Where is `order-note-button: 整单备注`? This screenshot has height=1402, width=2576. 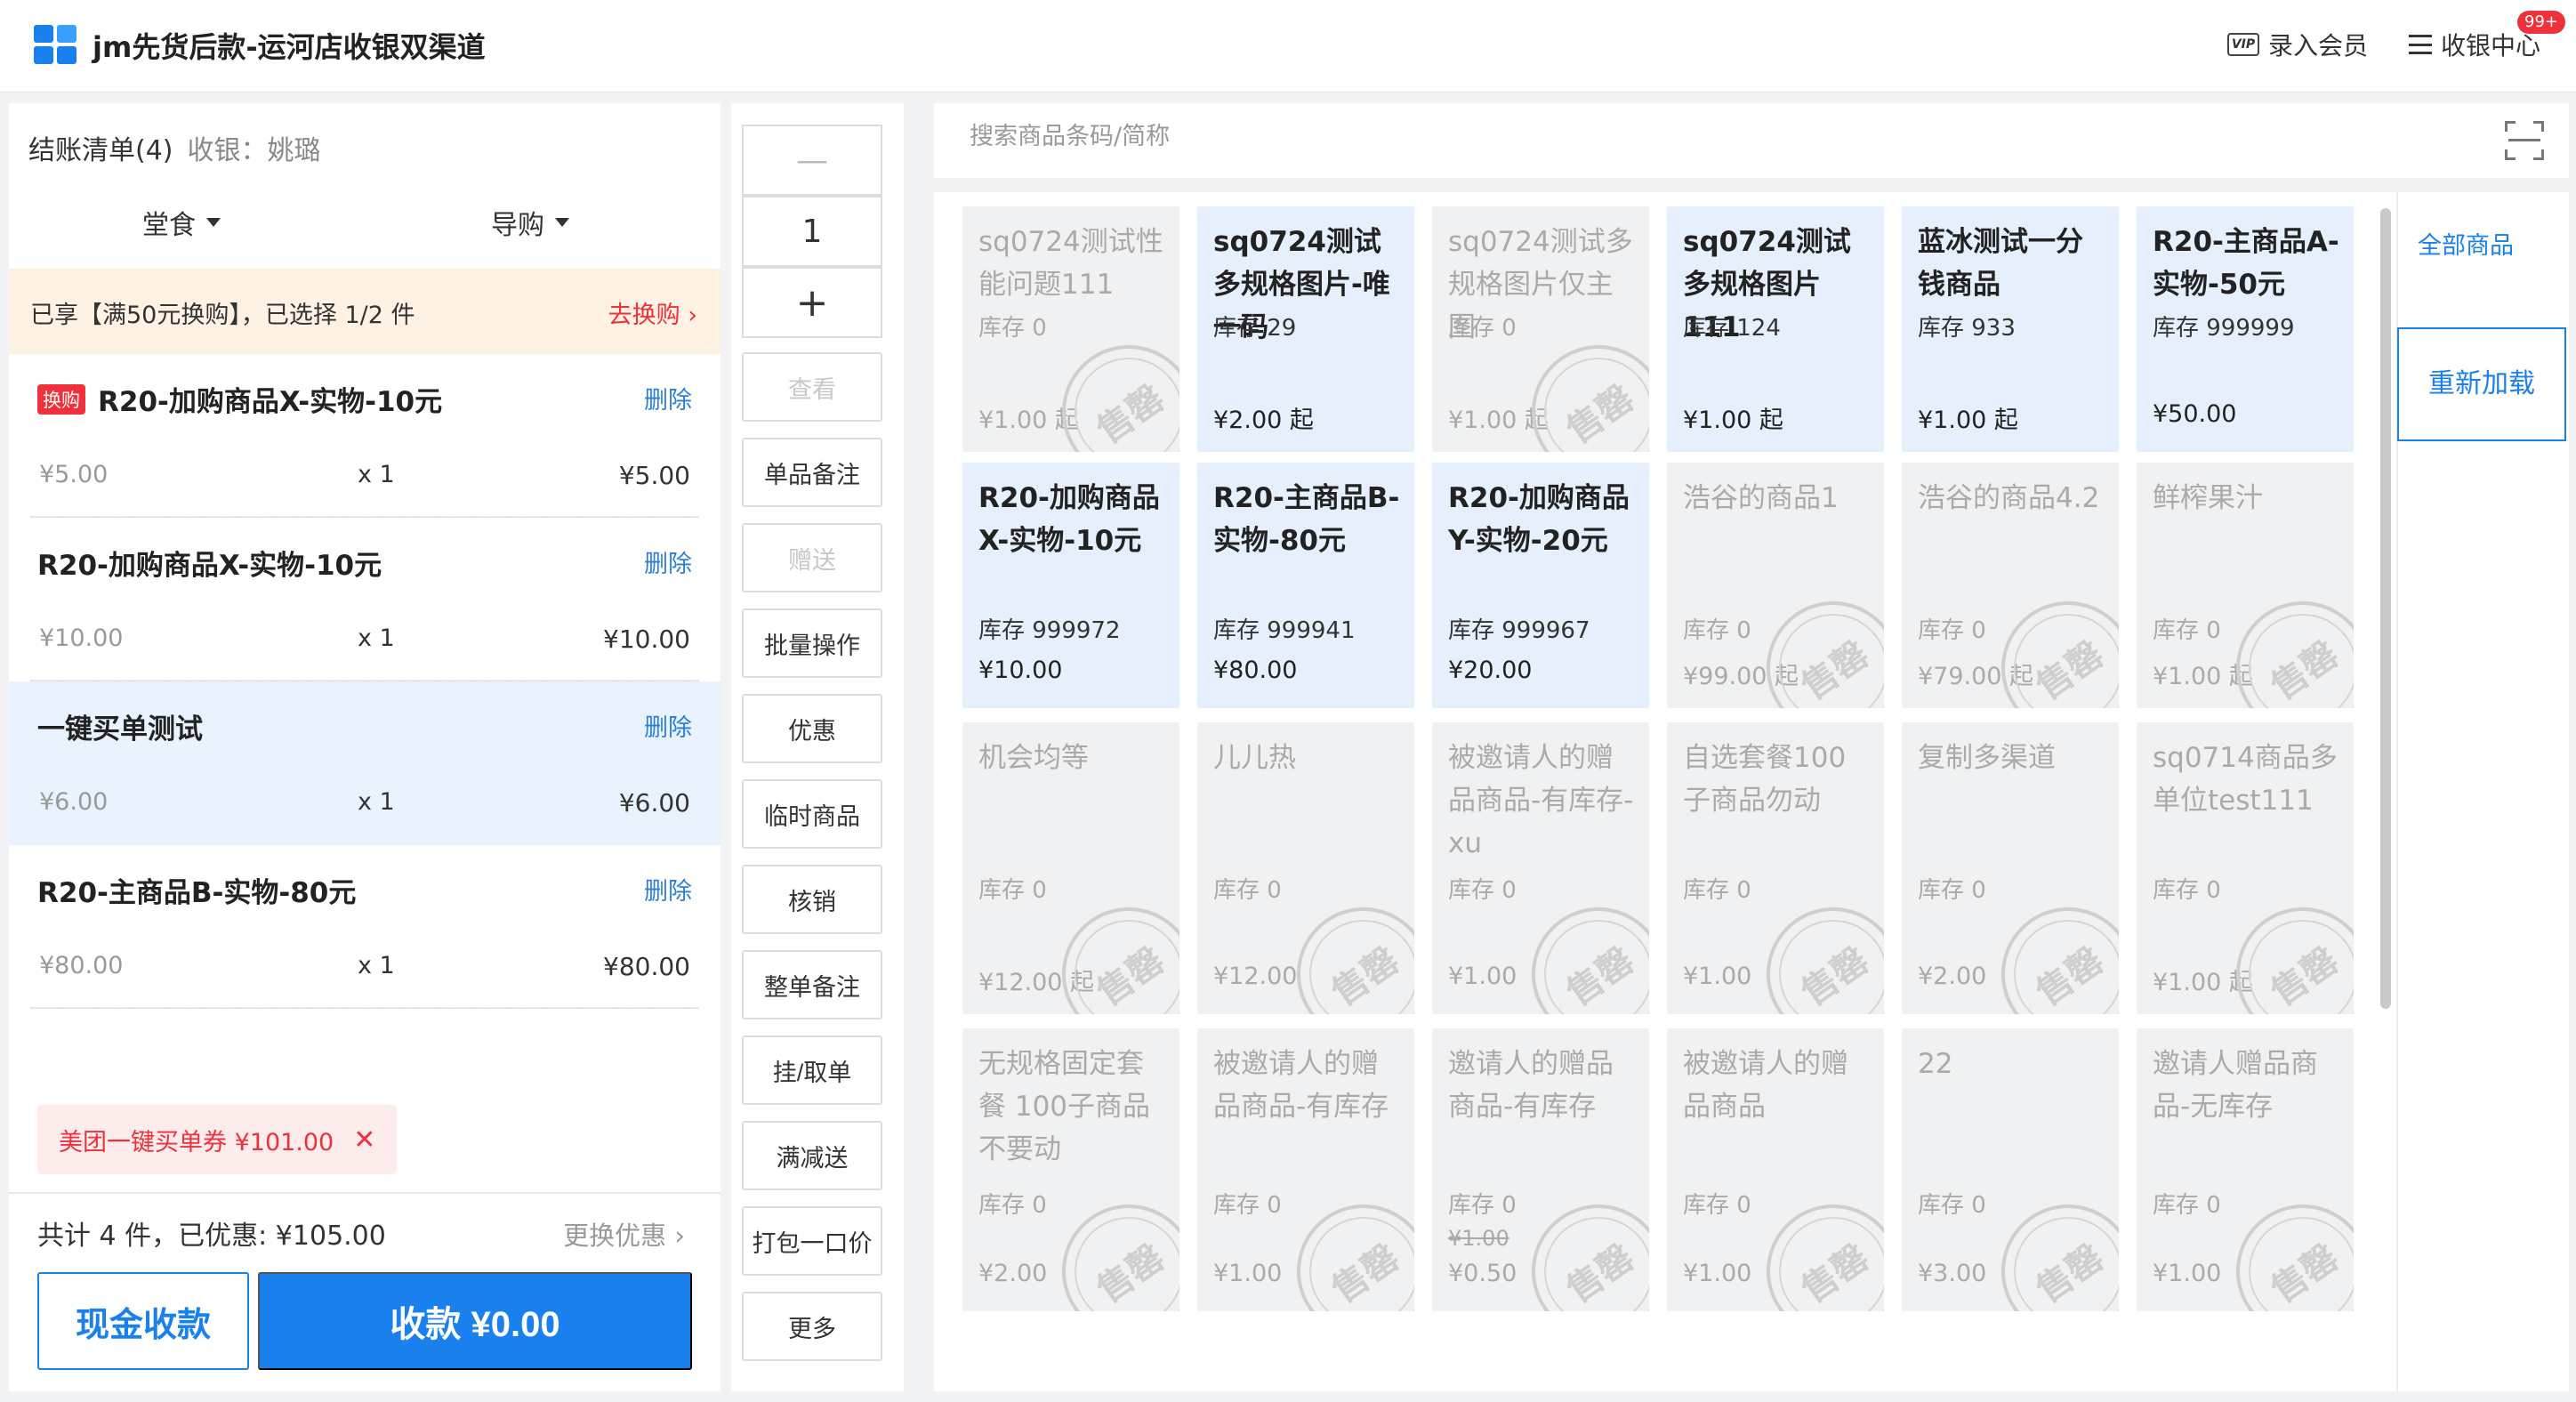
order-note-button: 整单备注 is located at coordinates (812, 985).